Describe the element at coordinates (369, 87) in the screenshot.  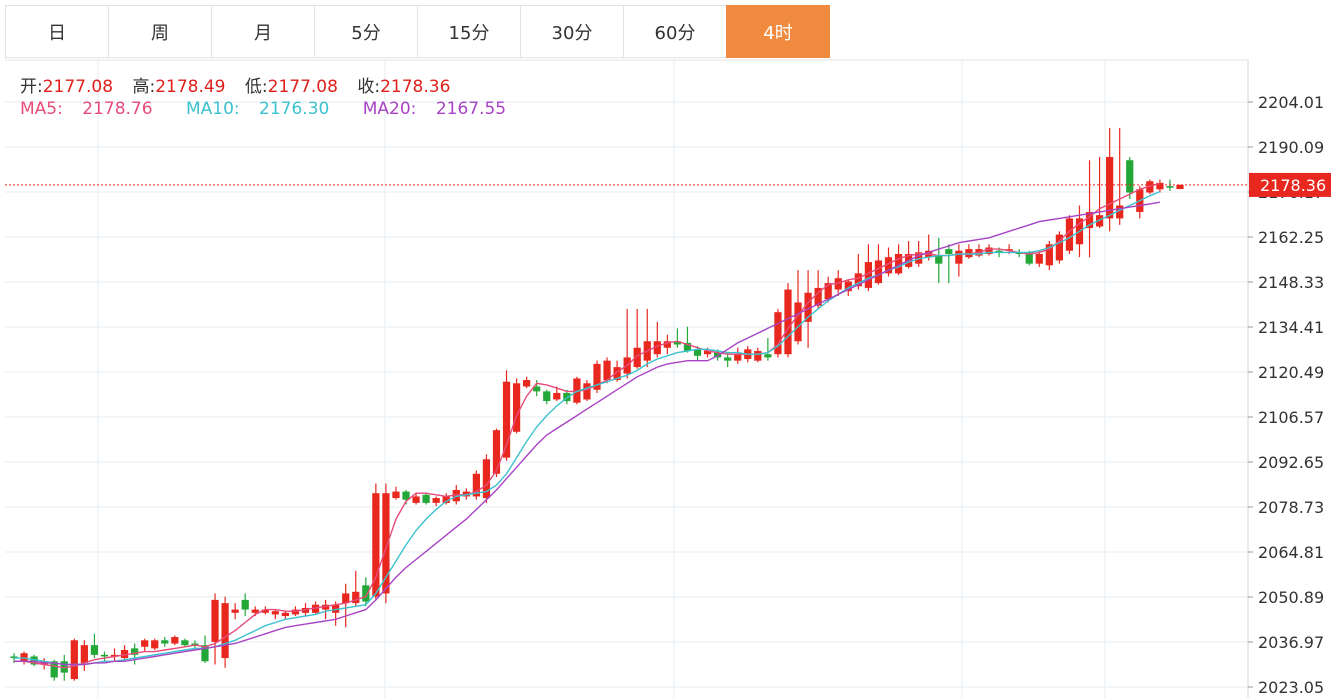
I see `close-label: 收:` at that location.